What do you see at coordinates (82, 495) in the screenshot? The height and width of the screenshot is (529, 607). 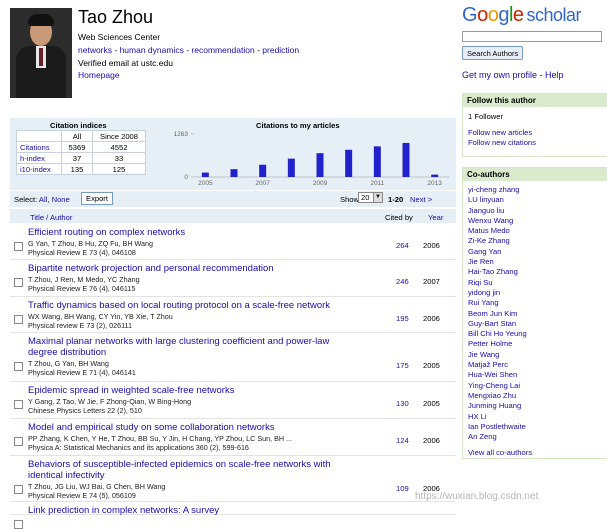 I see `article-publication: Physical Review E 74 (5), 056109` at bounding box center [82, 495].